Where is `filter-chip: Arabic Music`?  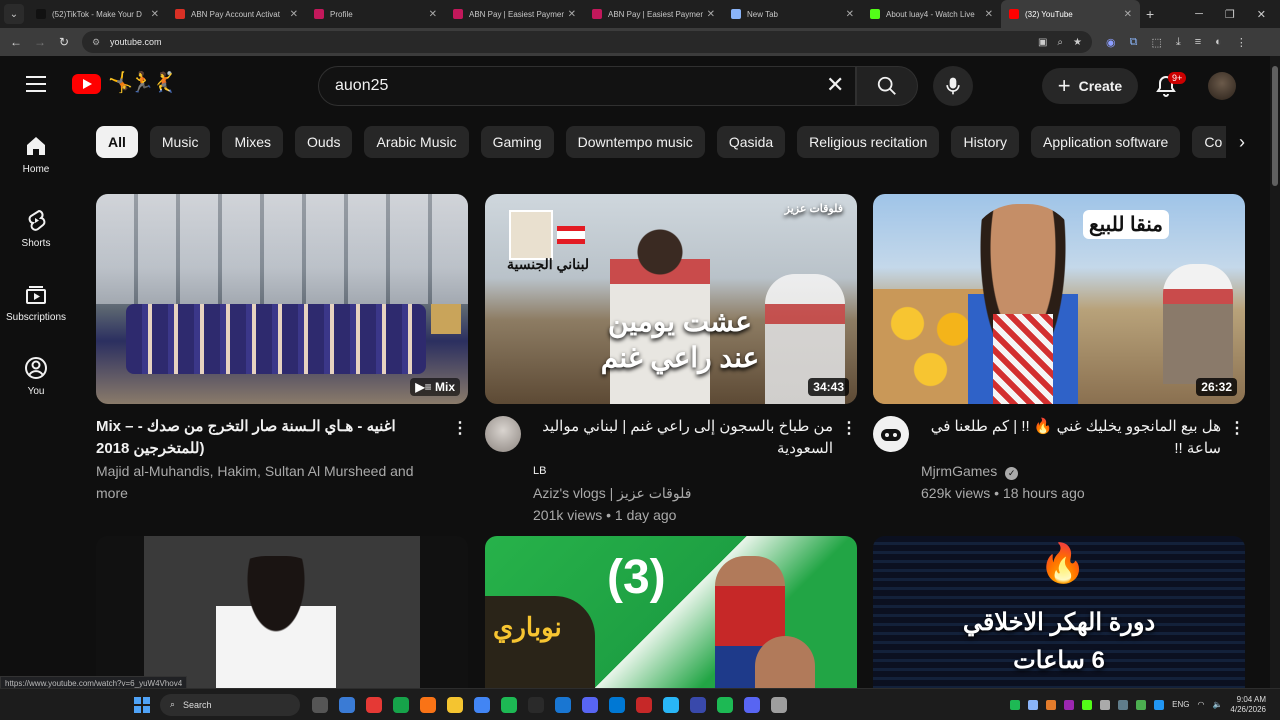
filter-chip: Arabic Music is located at coordinates (416, 142).